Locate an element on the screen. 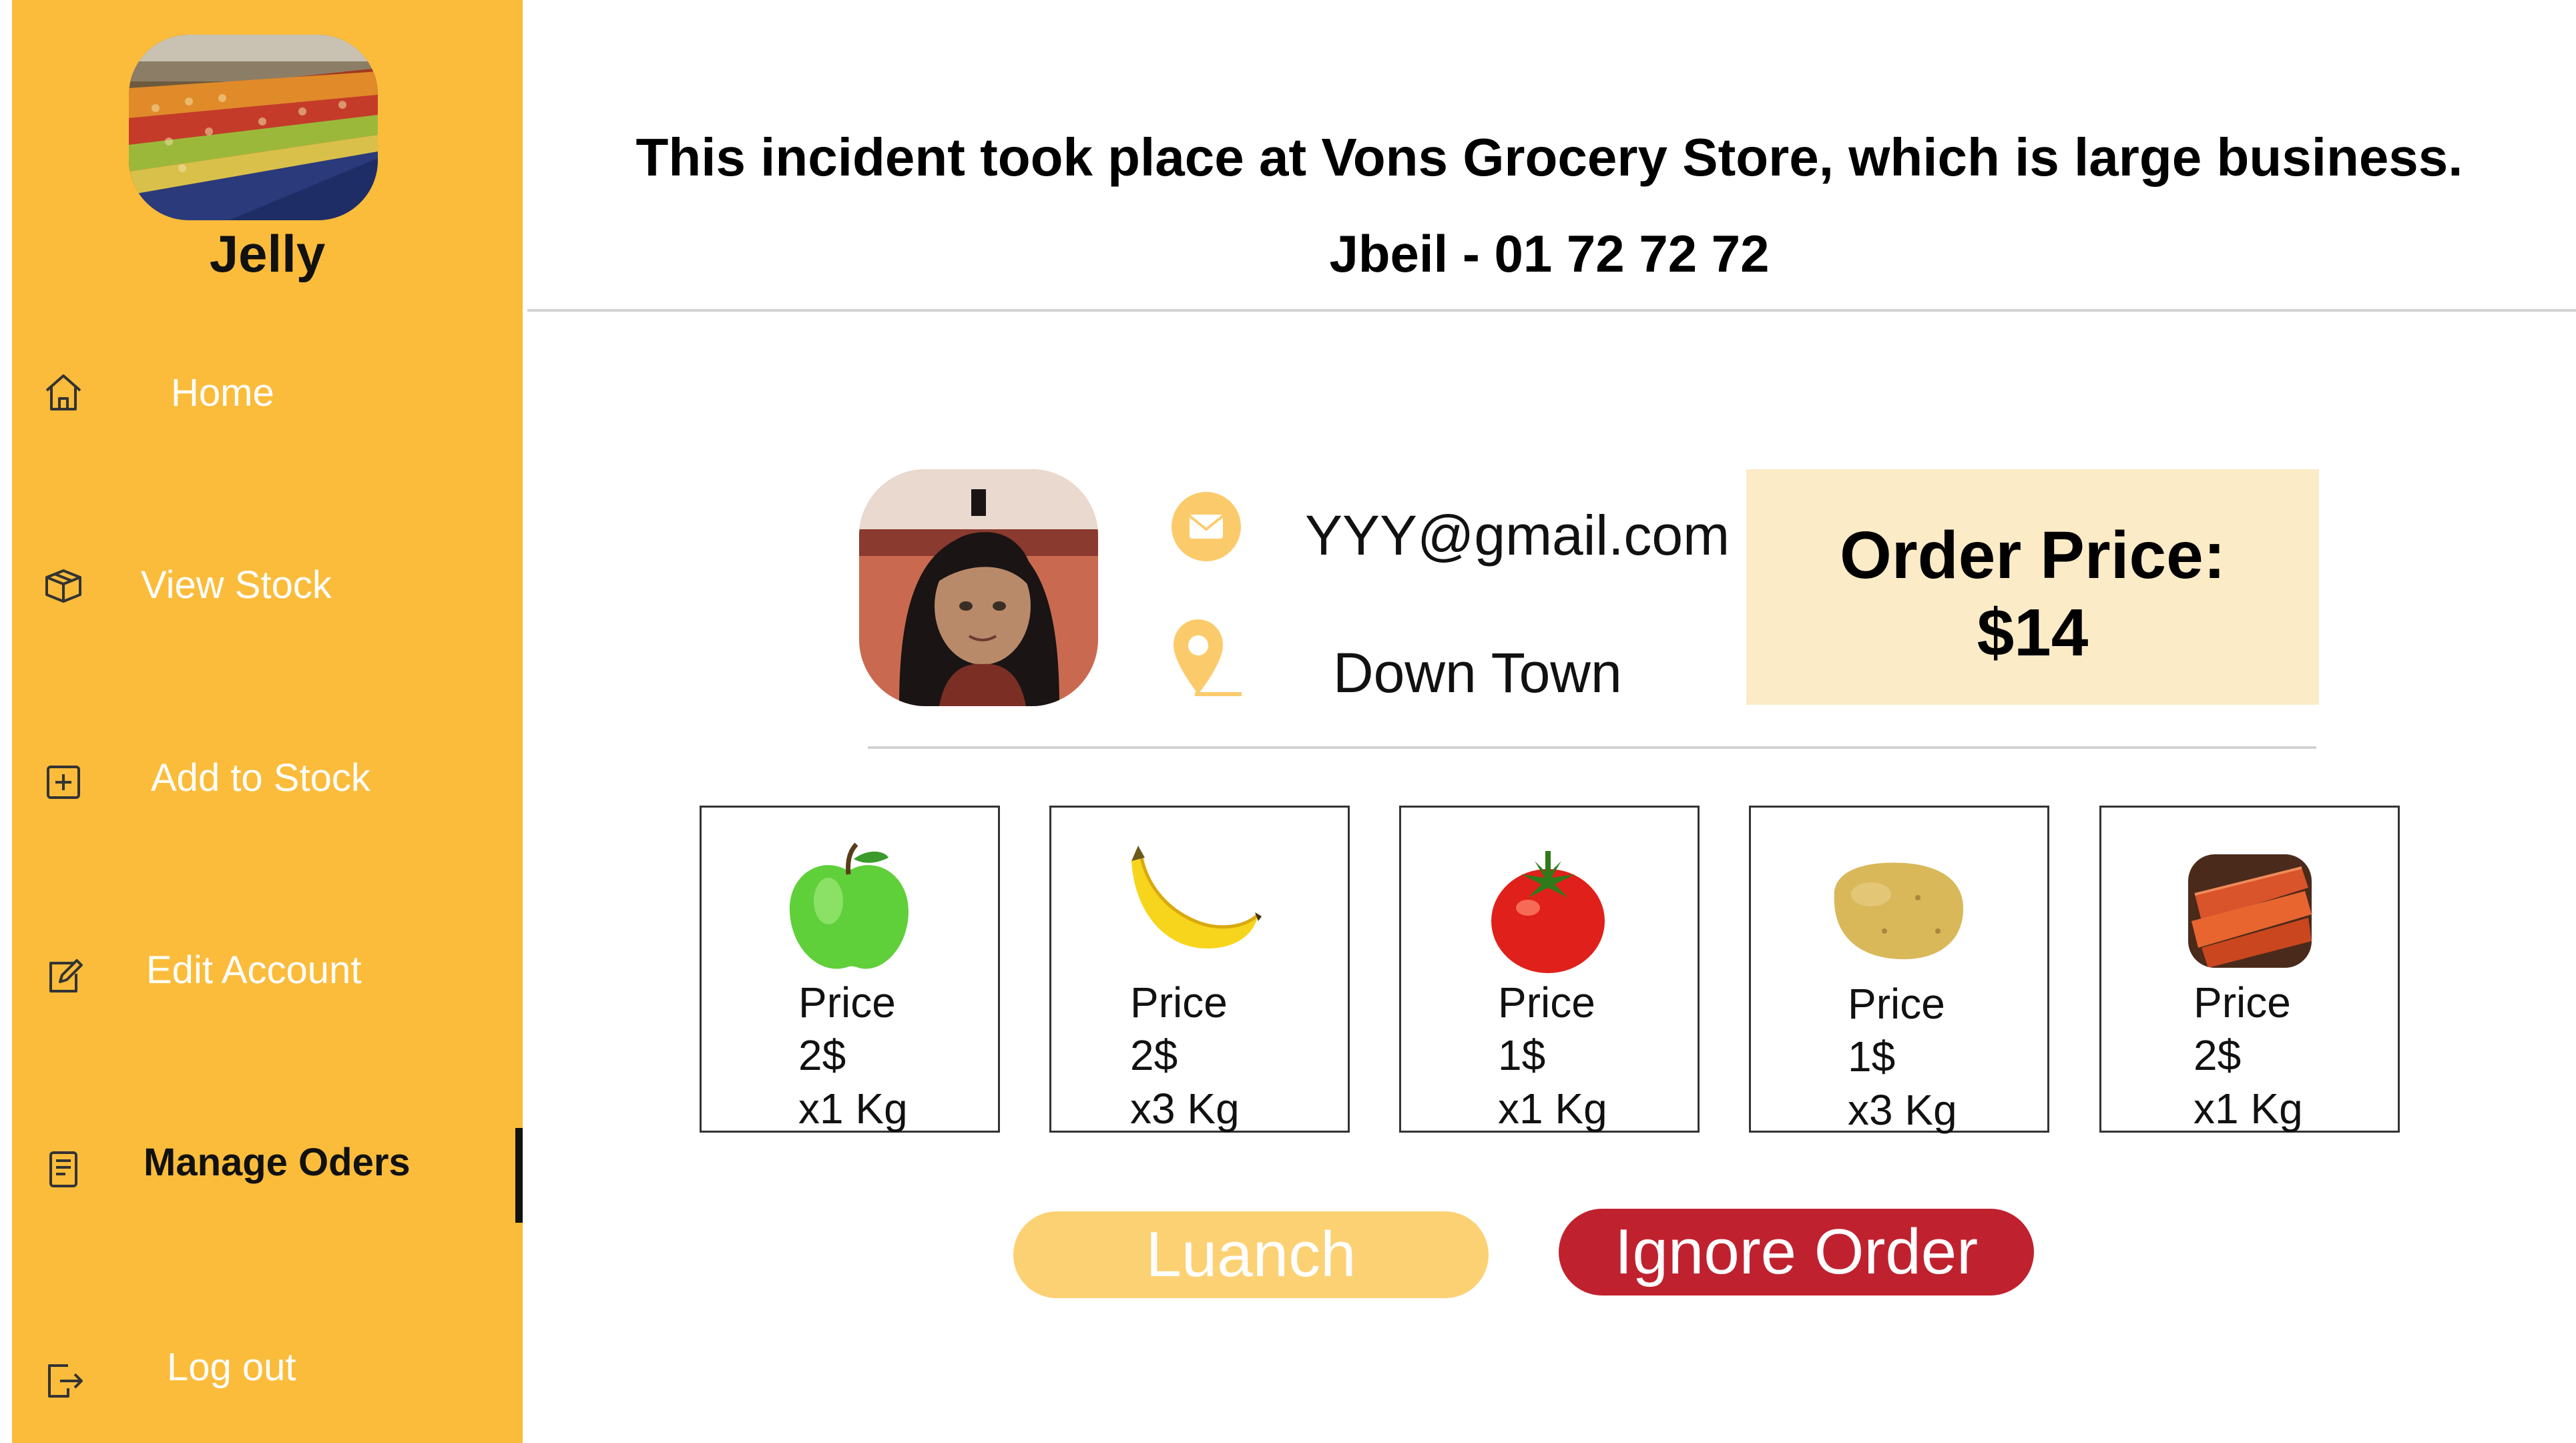  order-item-card: Price 1$ x3 Kg is located at coordinates (1899, 970).